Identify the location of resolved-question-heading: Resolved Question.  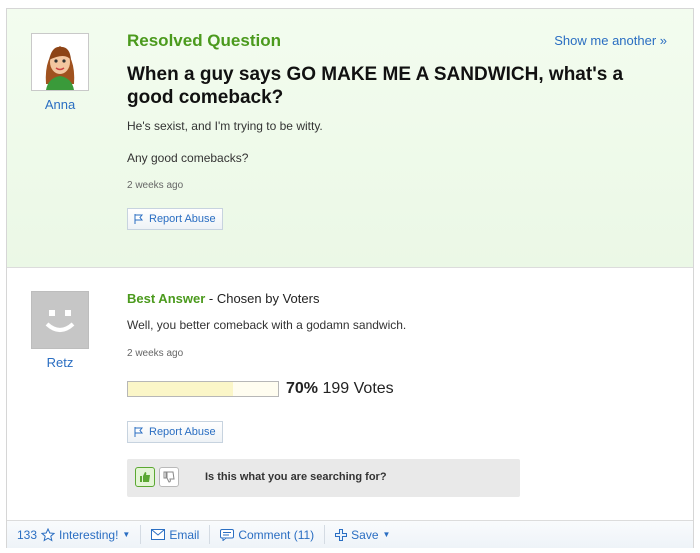
(204, 40).